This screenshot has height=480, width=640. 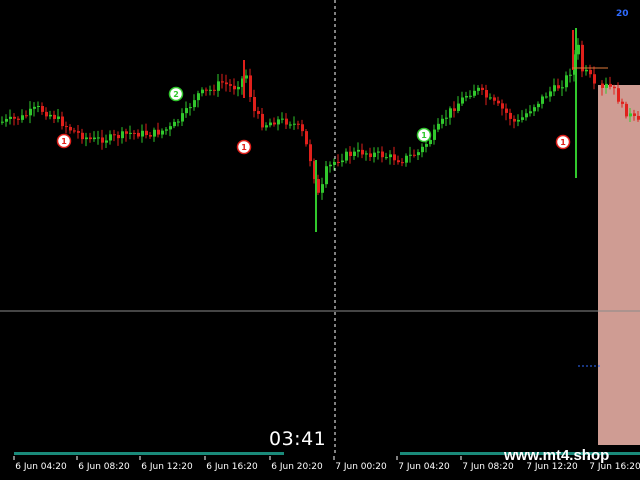 I want to click on bottom-bar-left, so click(x=149, y=453).